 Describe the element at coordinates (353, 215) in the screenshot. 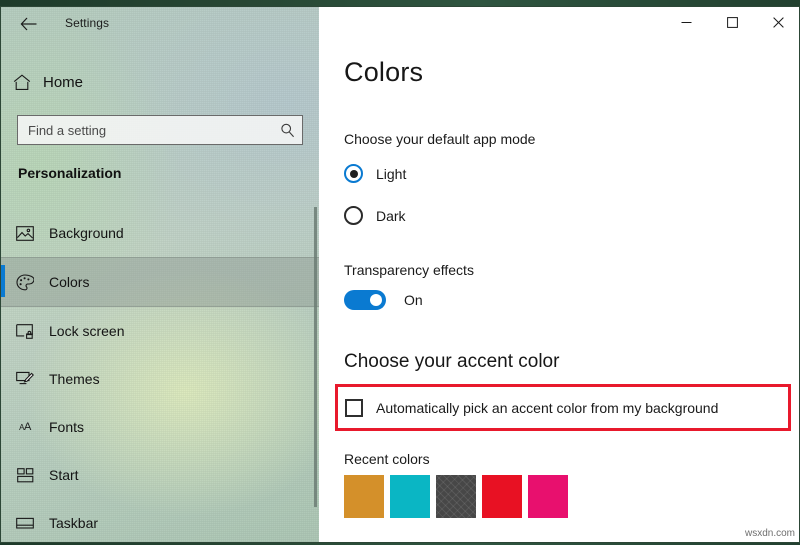

I see `radio-unselected-icon` at that location.